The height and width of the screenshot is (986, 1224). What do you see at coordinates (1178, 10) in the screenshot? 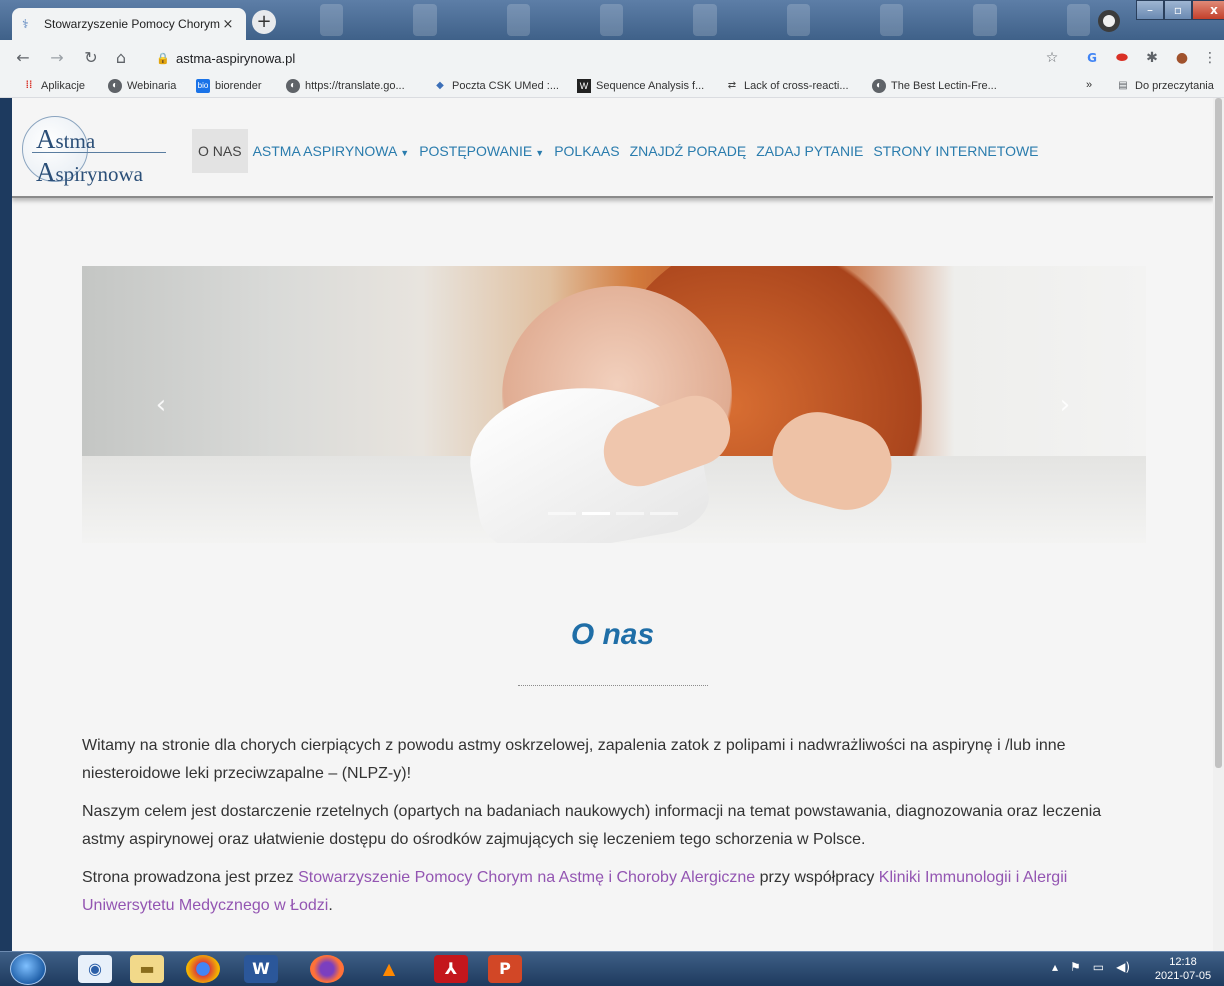
I see `maximize-button: ▫` at bounding box center [1178, 10].